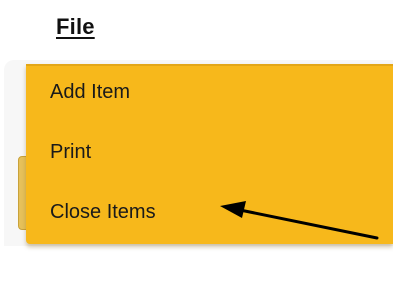 The width and height of the screenshot is (393, 303). I want to click on menu-item-close-items: Close Items, so click(103, 212).